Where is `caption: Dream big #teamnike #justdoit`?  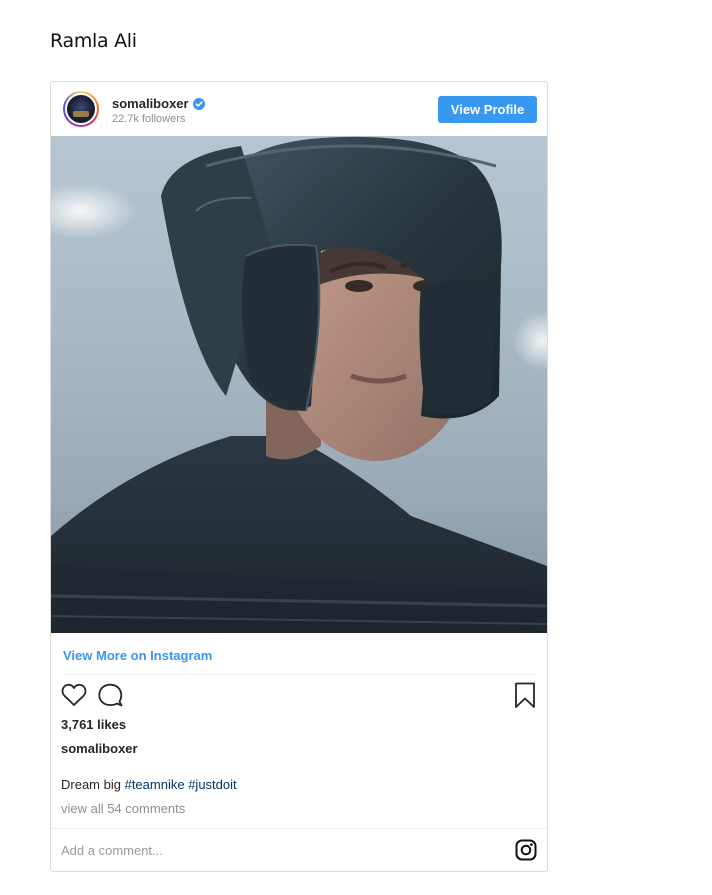 caption: Dream big #teamnike #justdoit is located at coordinates (299, 789).